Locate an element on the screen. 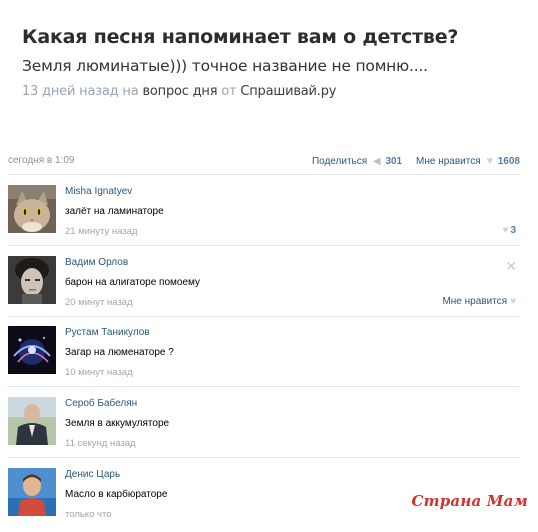  abstract-avatar is located at coordinates (32, 350).